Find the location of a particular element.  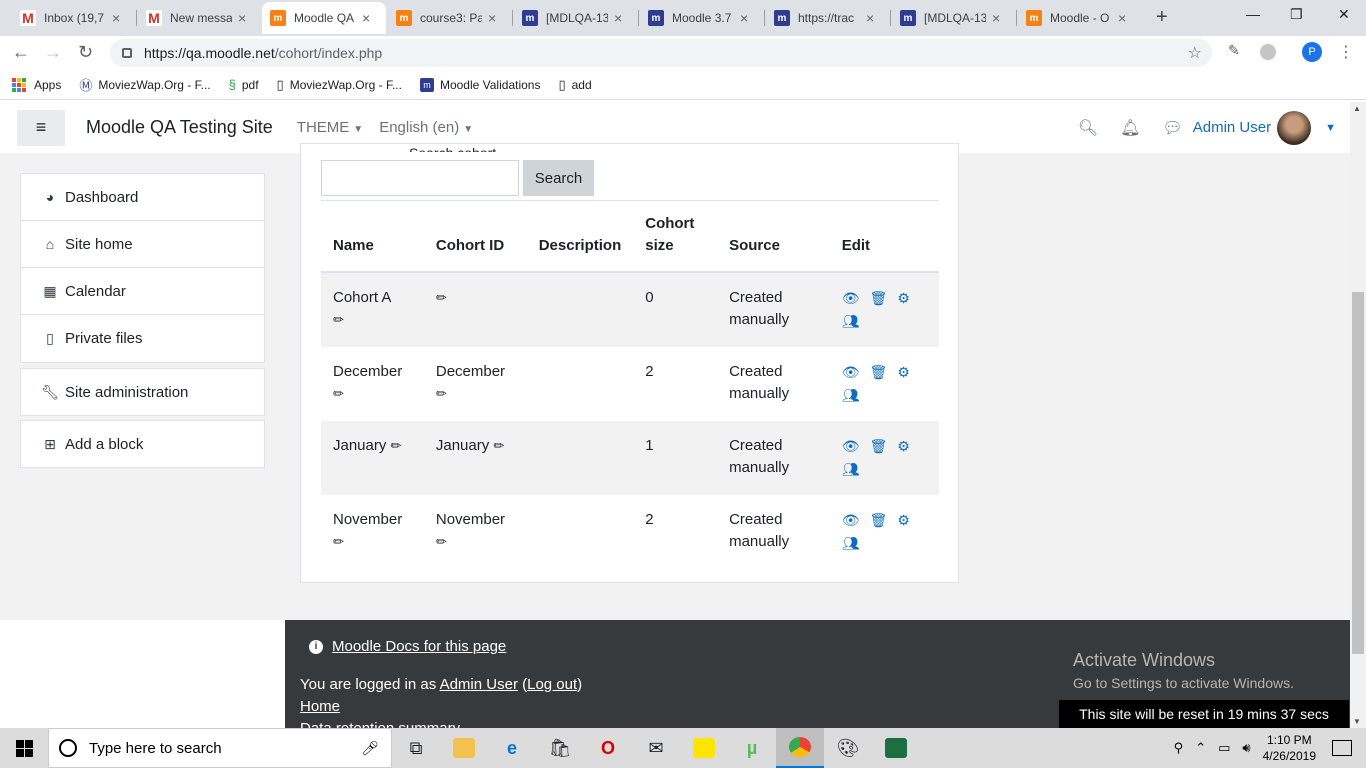

back-arrow-icon: ← is located at coordinates (21, 52).